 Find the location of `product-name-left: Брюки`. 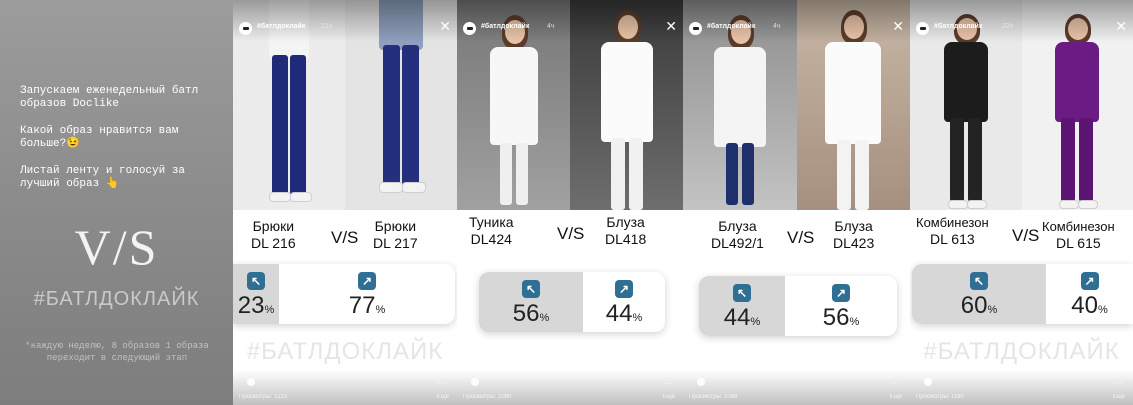

product-name-left: Брюки is located at coordinates (273, 226).